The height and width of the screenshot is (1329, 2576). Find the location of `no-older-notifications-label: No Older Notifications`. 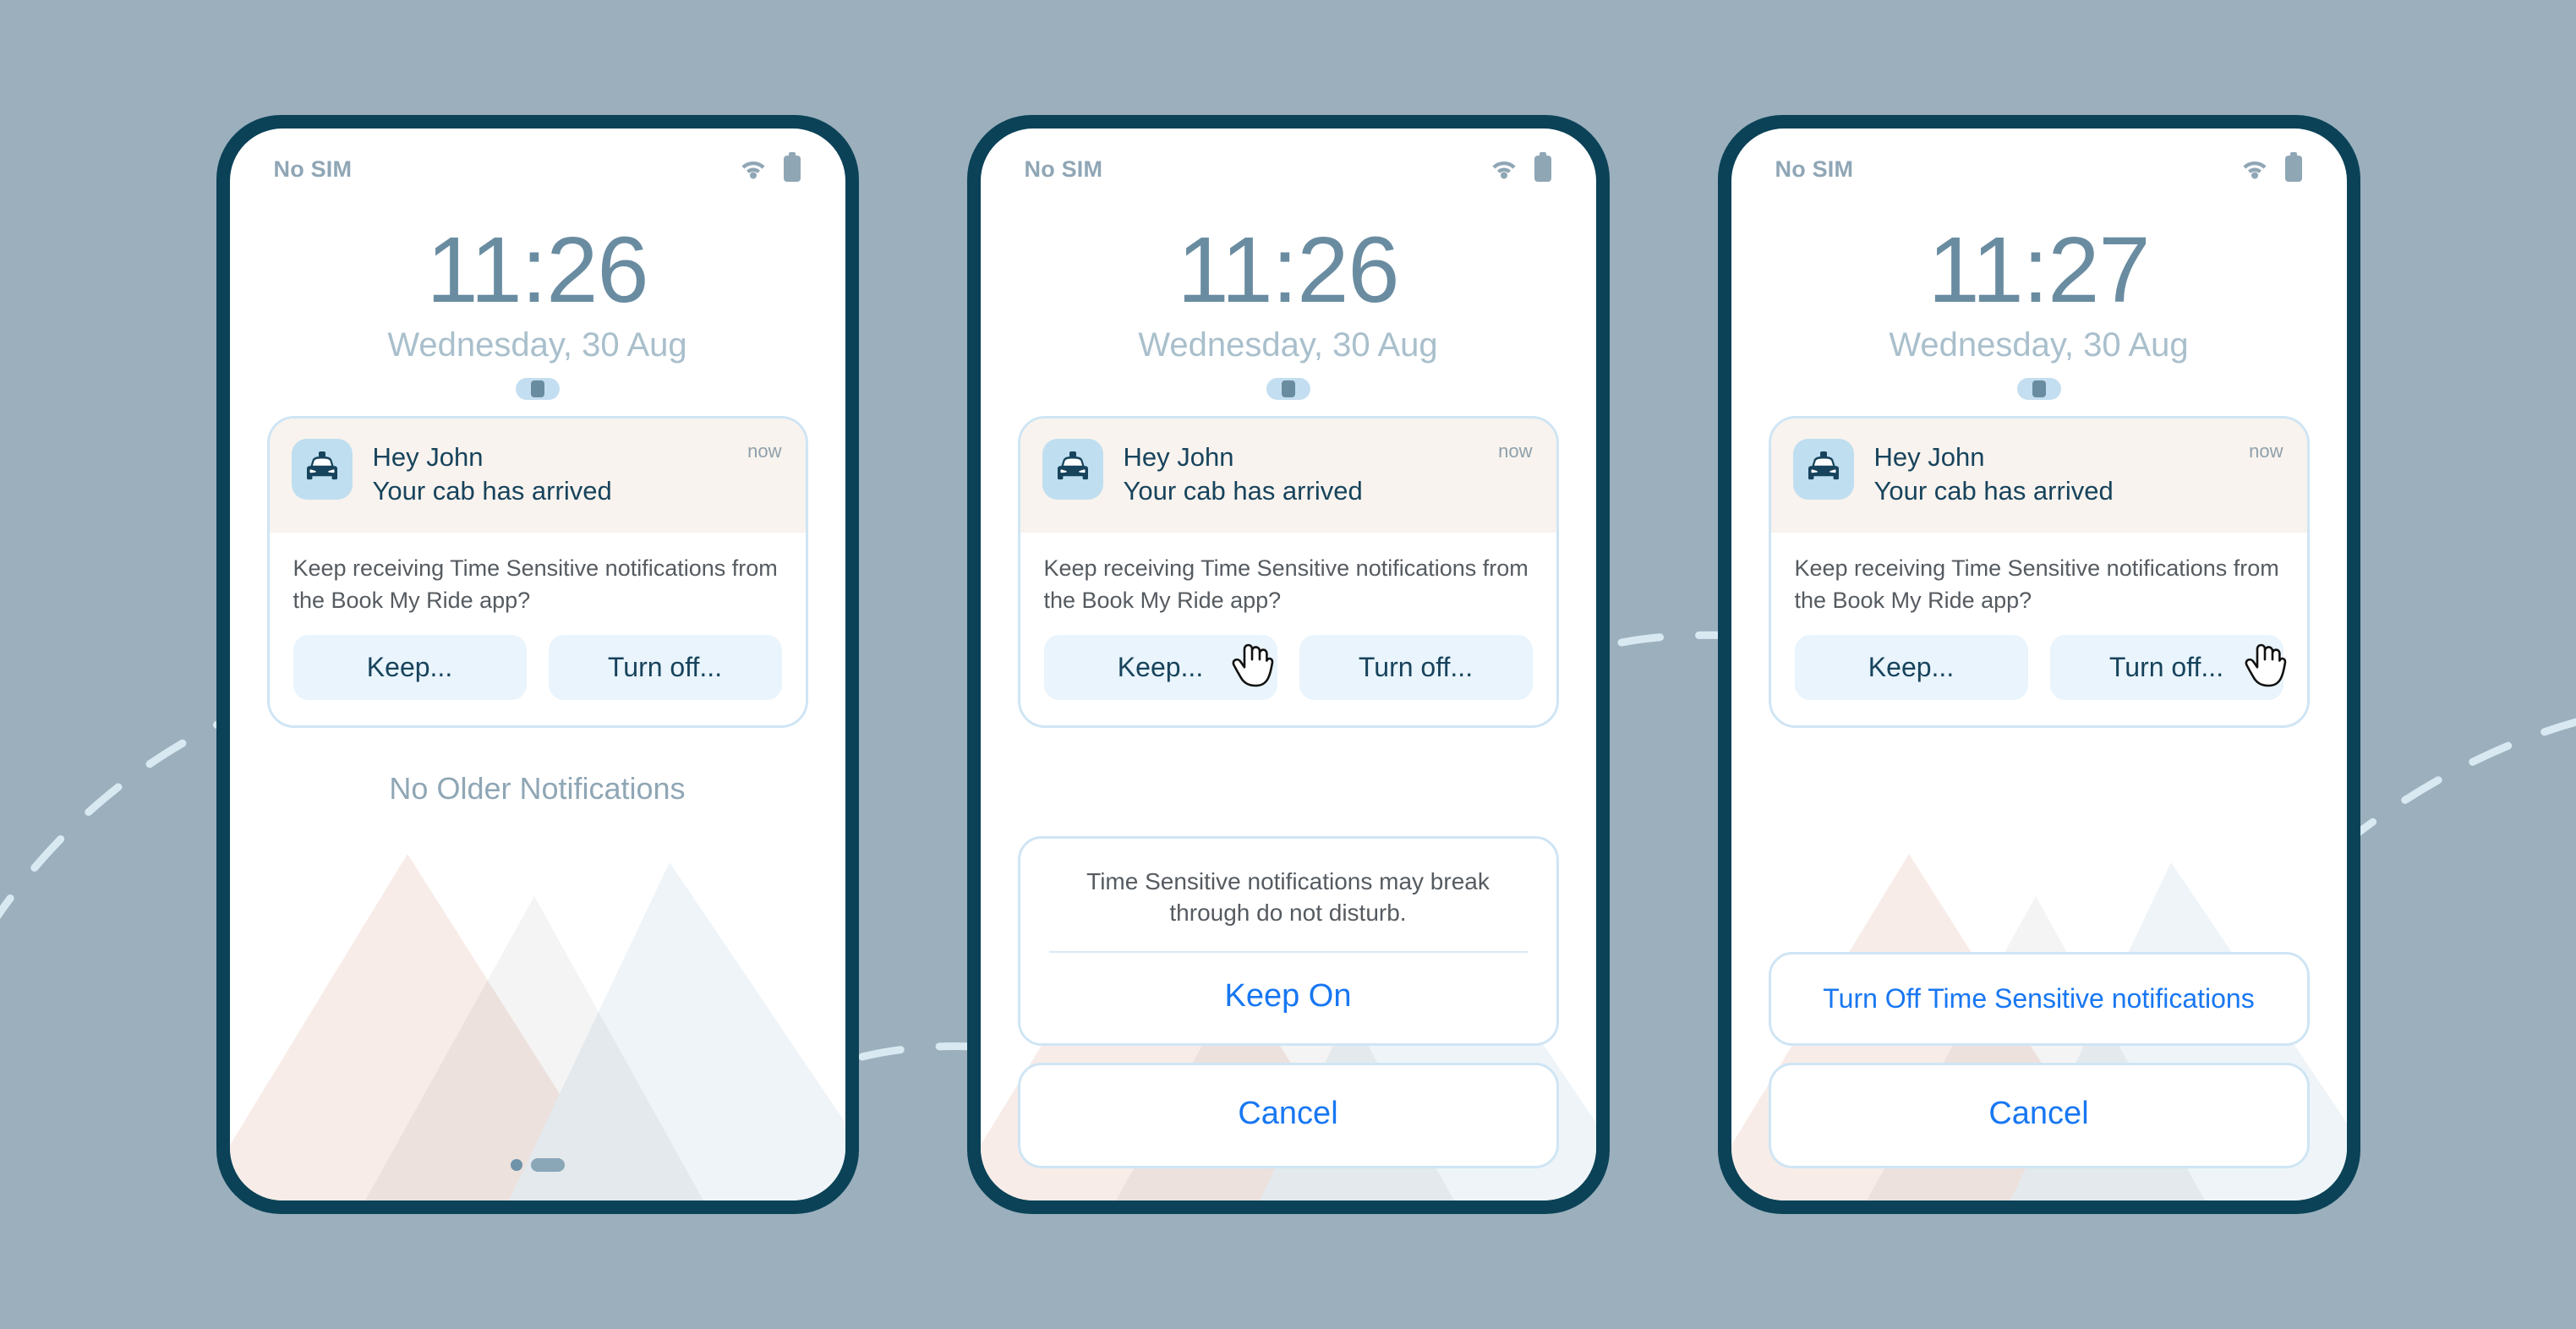

no-older-notifications-label: No Older Notifications is located at coordinates (537, 788).